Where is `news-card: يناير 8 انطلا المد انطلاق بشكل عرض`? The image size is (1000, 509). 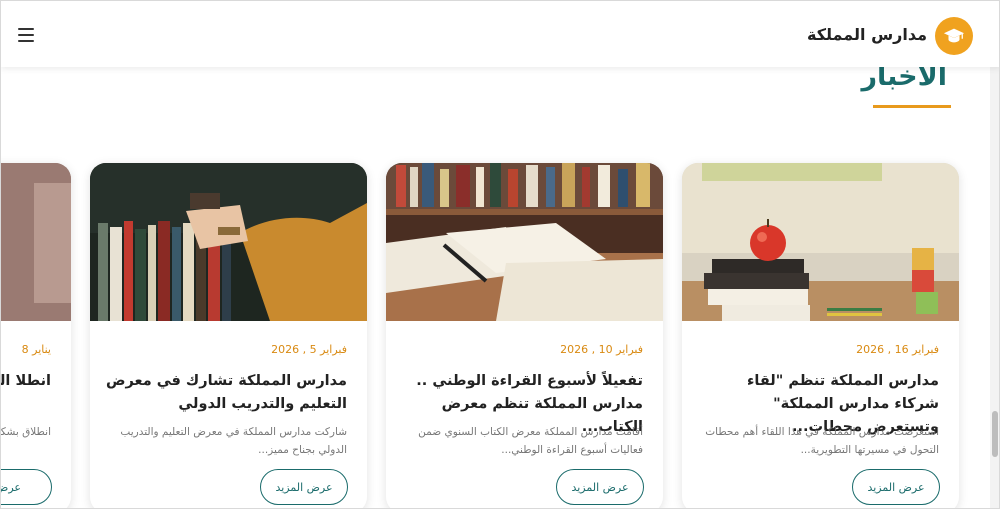
news-card: يناير 8 انطلا المد انطلاق بشكل عرض is located at coordinates (35, 335).